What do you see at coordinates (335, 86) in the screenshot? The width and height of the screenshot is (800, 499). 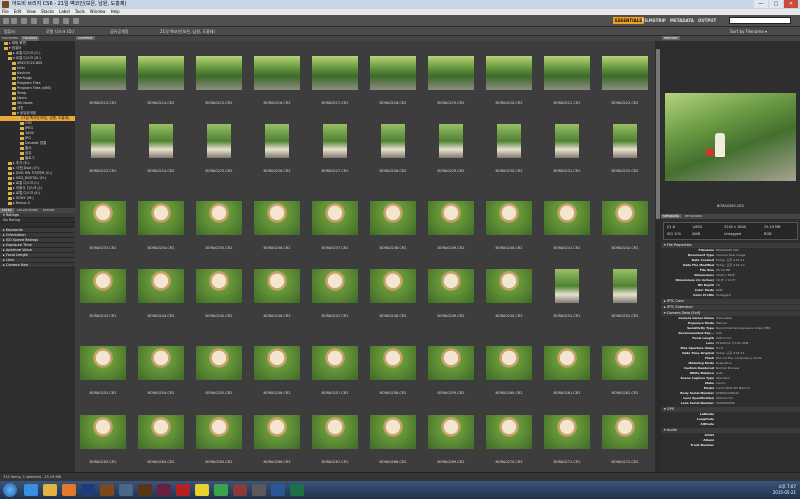 I see `thumbnail: BORA0217.CR2` at bounding box center [335, 86].